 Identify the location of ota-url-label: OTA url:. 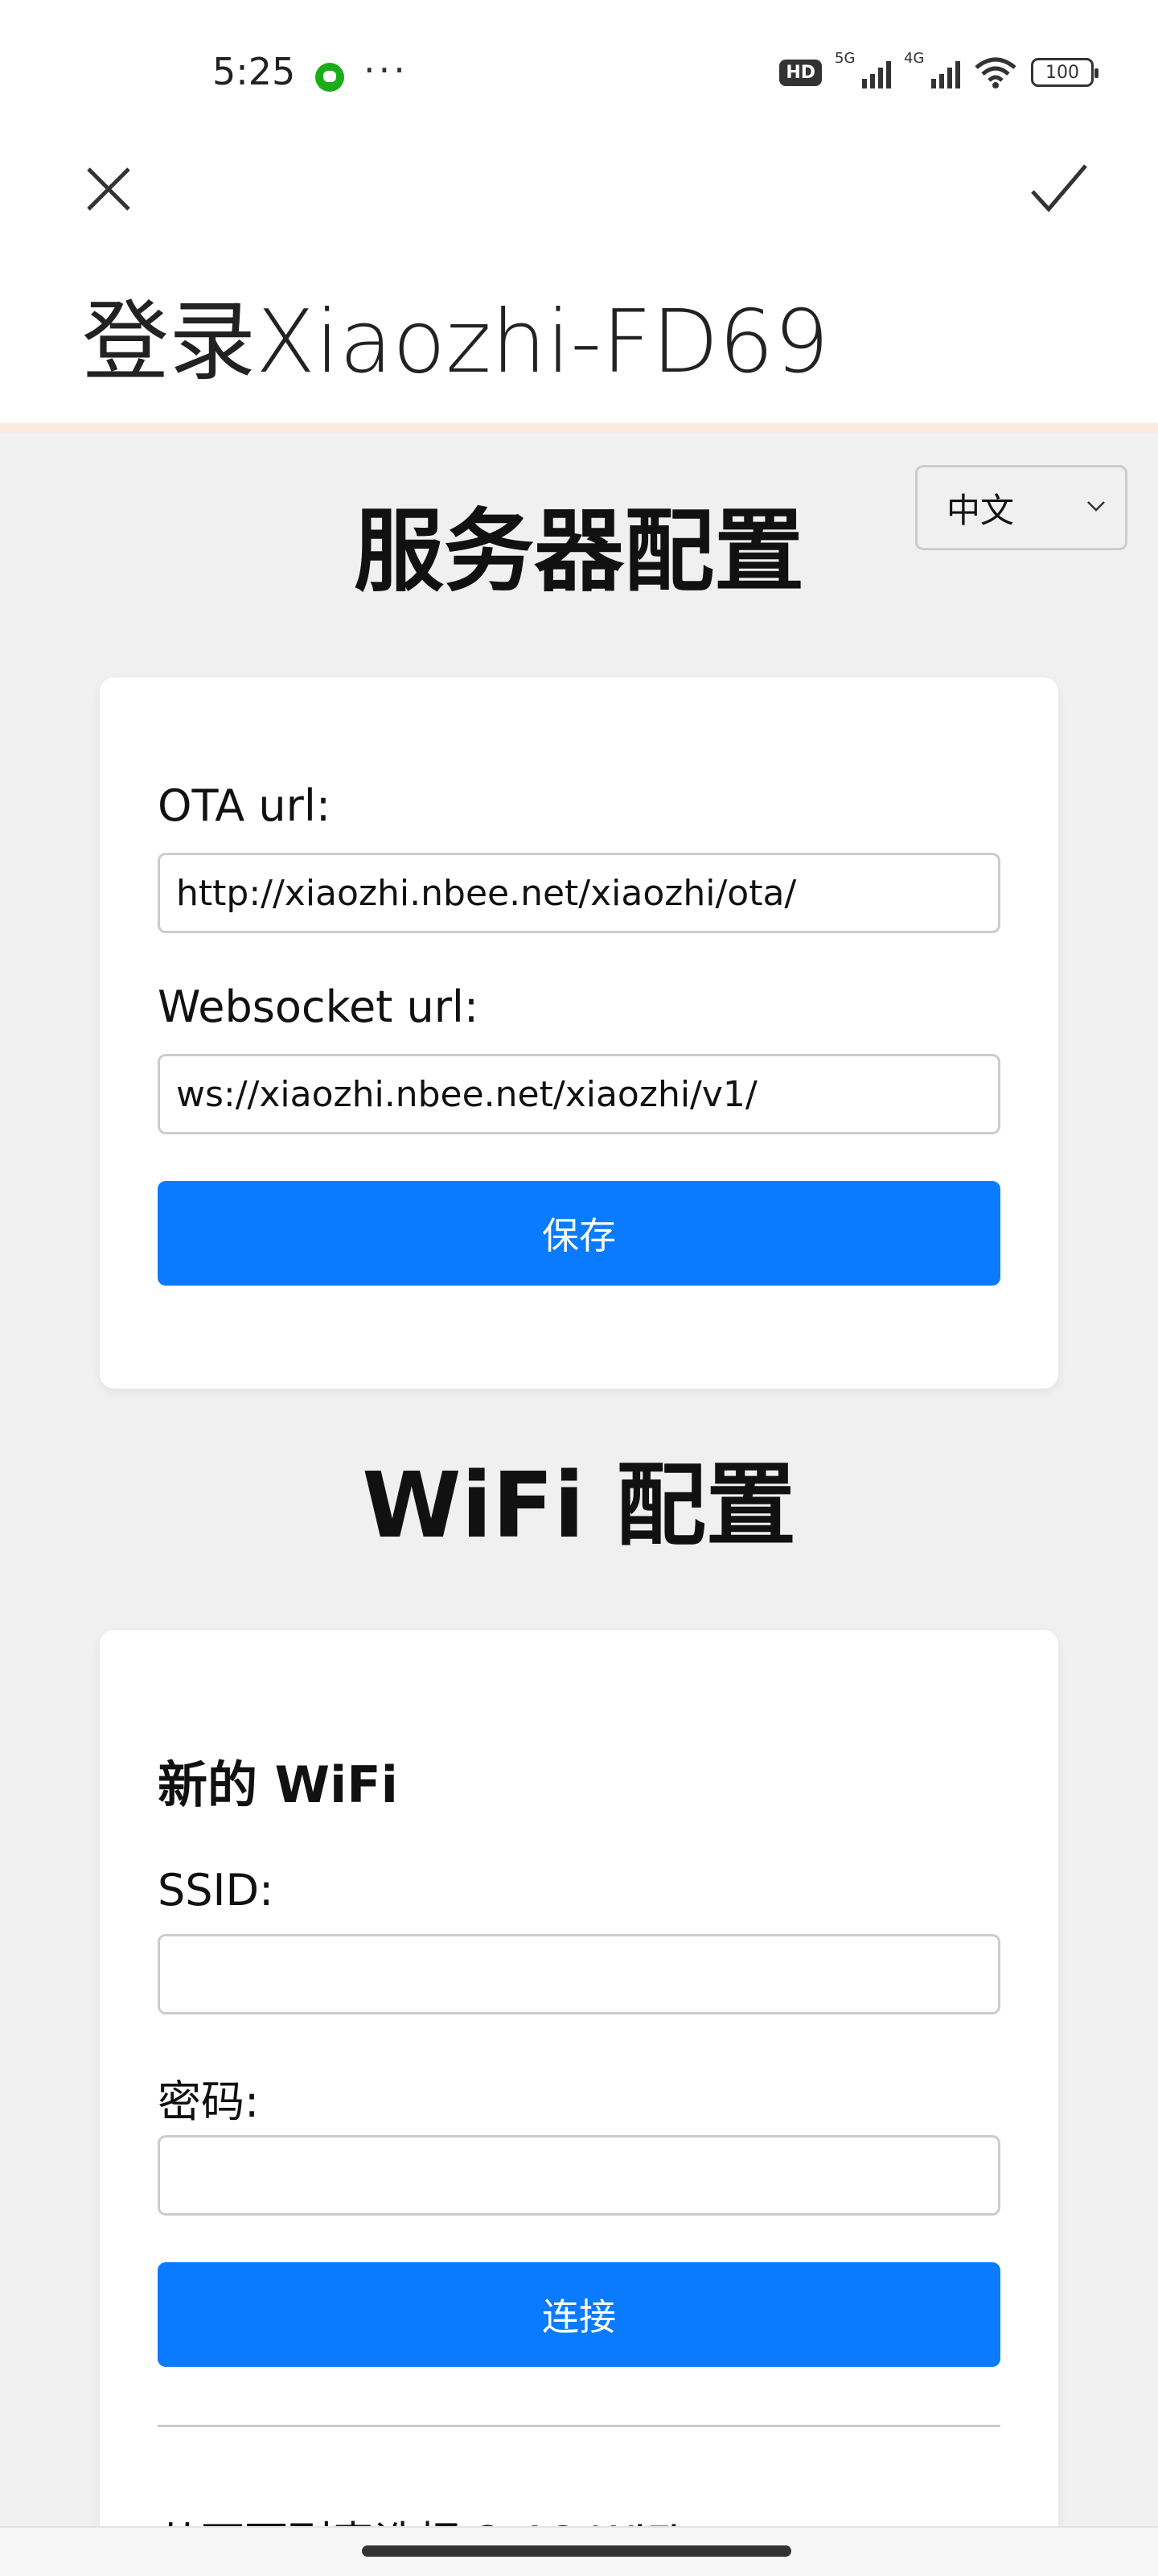
(244, 805).